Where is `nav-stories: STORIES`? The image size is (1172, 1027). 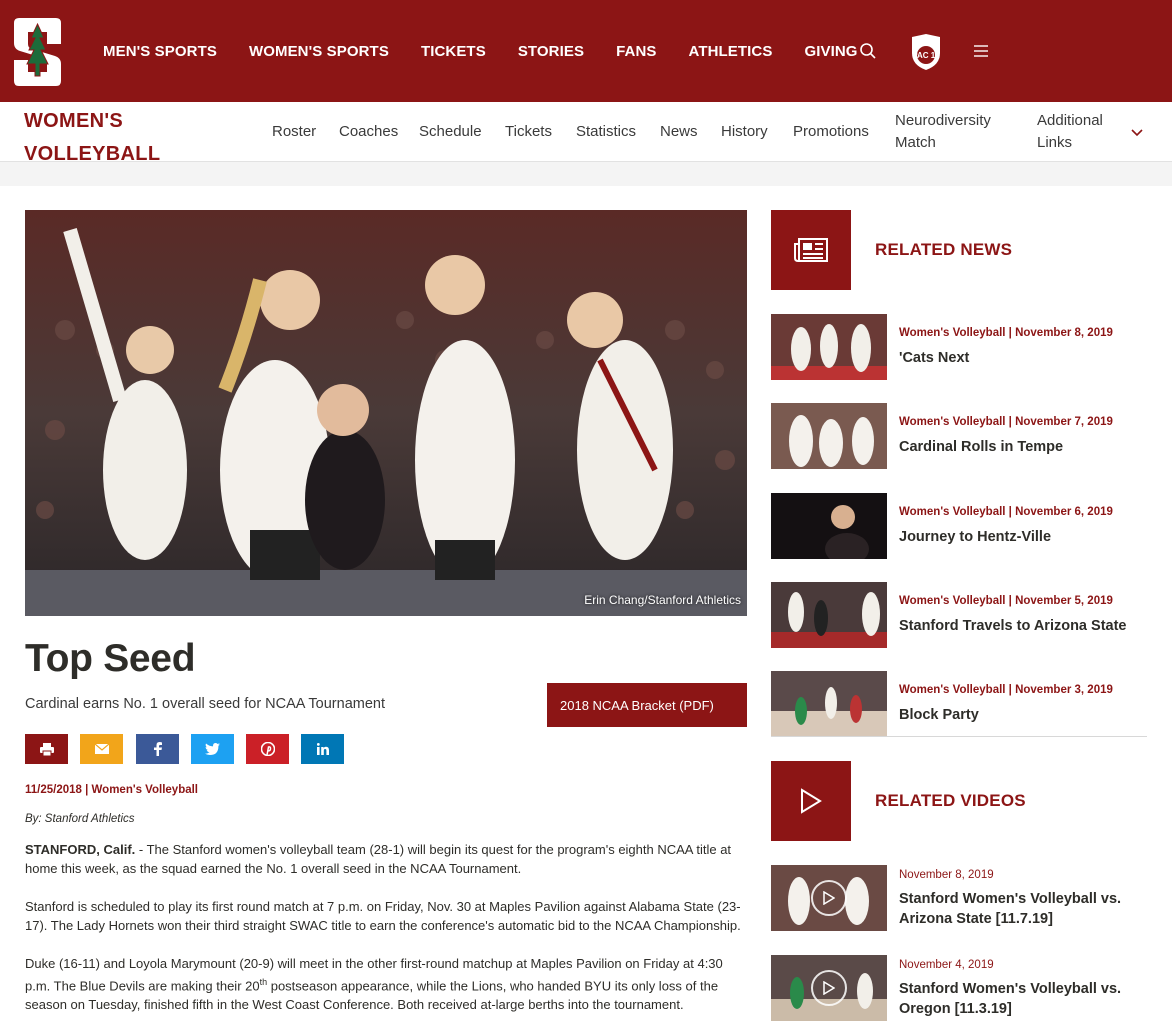 nav-stories: STORIES is located at coordinates (551, 51).